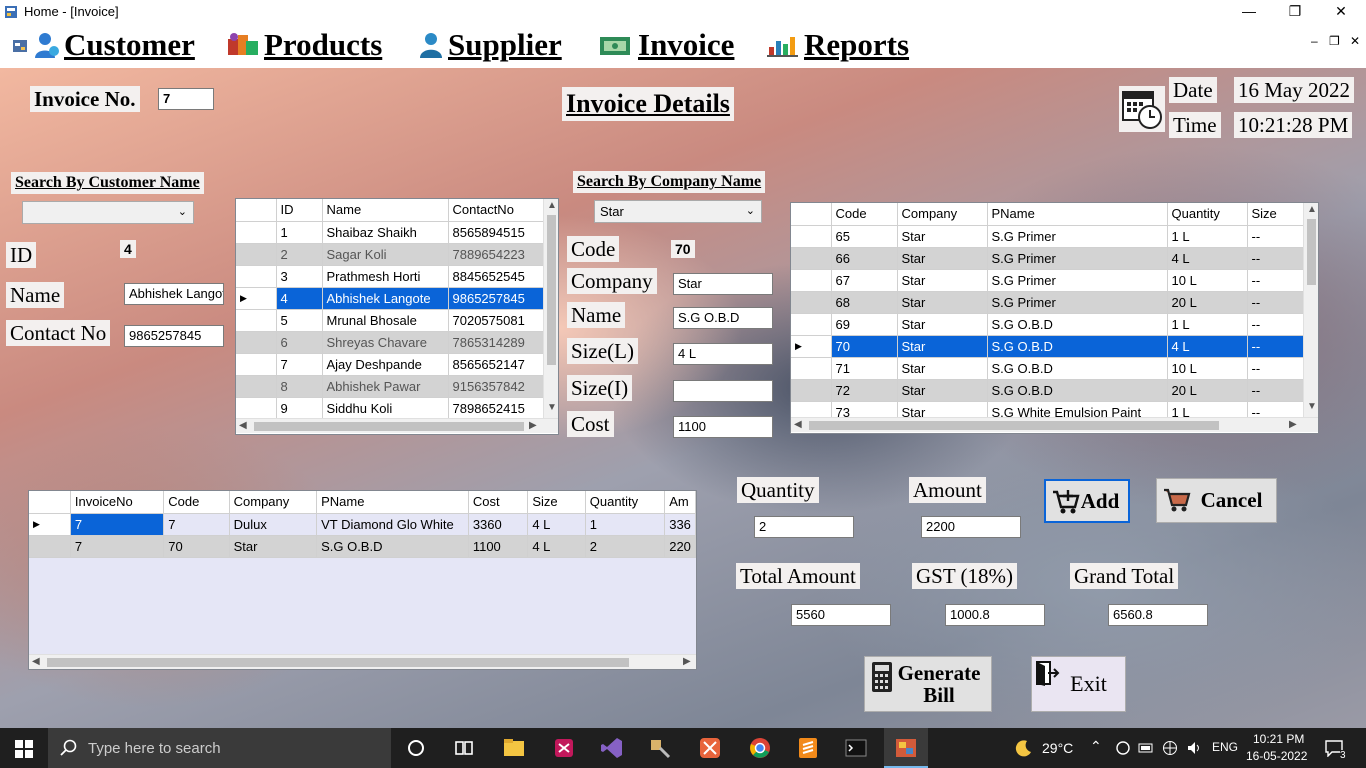 This screenshot has height=768, width=1366. Describe the element at coordinates (490, 46) in the screenshot. I see `menu-supplier: Supplier` at that location.